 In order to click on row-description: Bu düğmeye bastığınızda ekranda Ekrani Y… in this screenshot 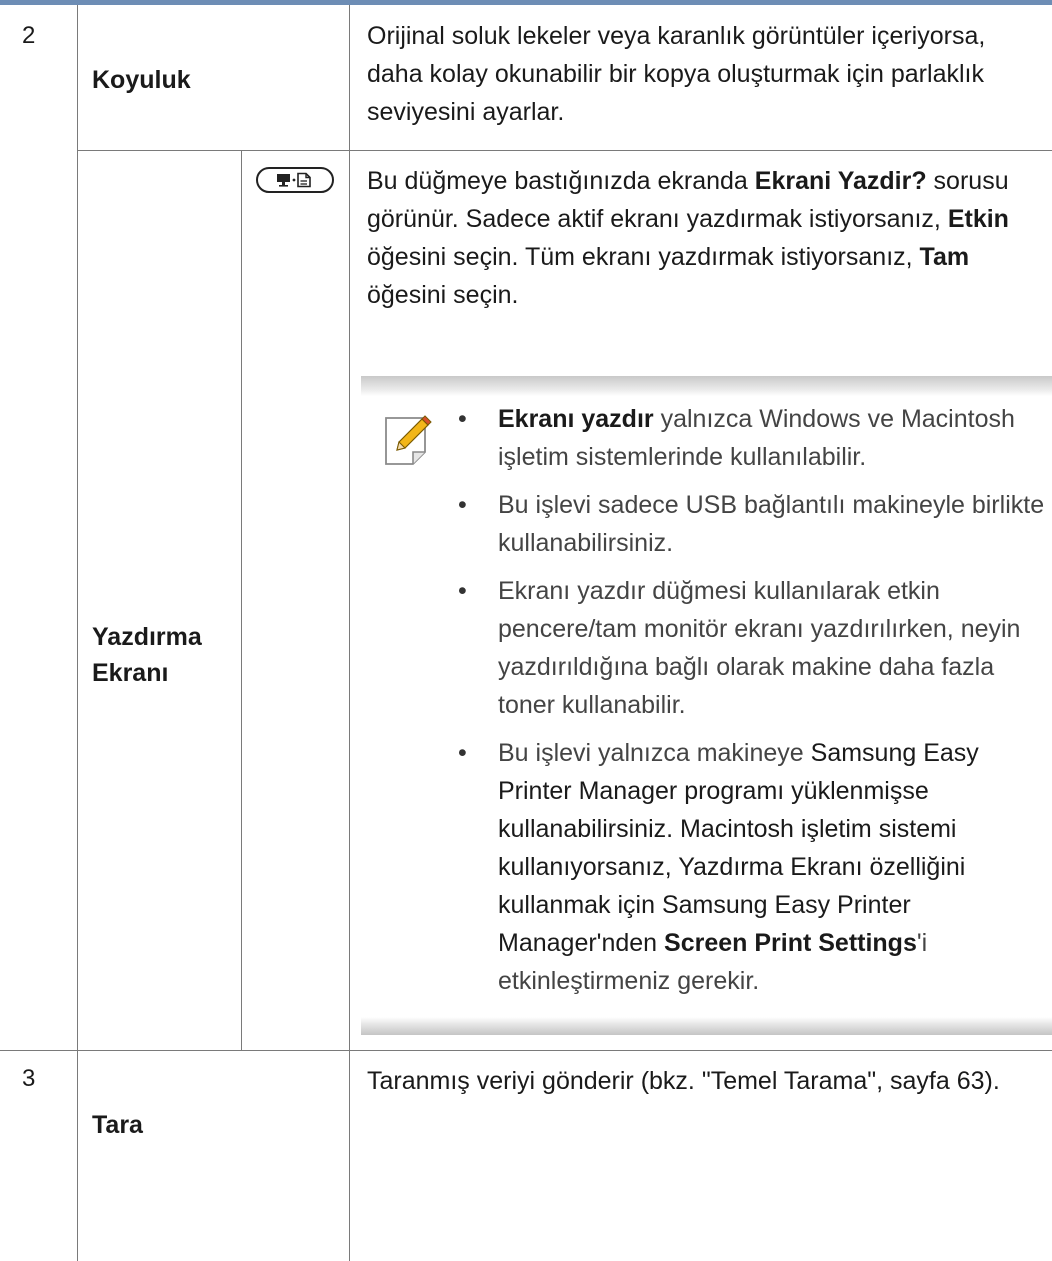, I will do `click(702, 238)`.